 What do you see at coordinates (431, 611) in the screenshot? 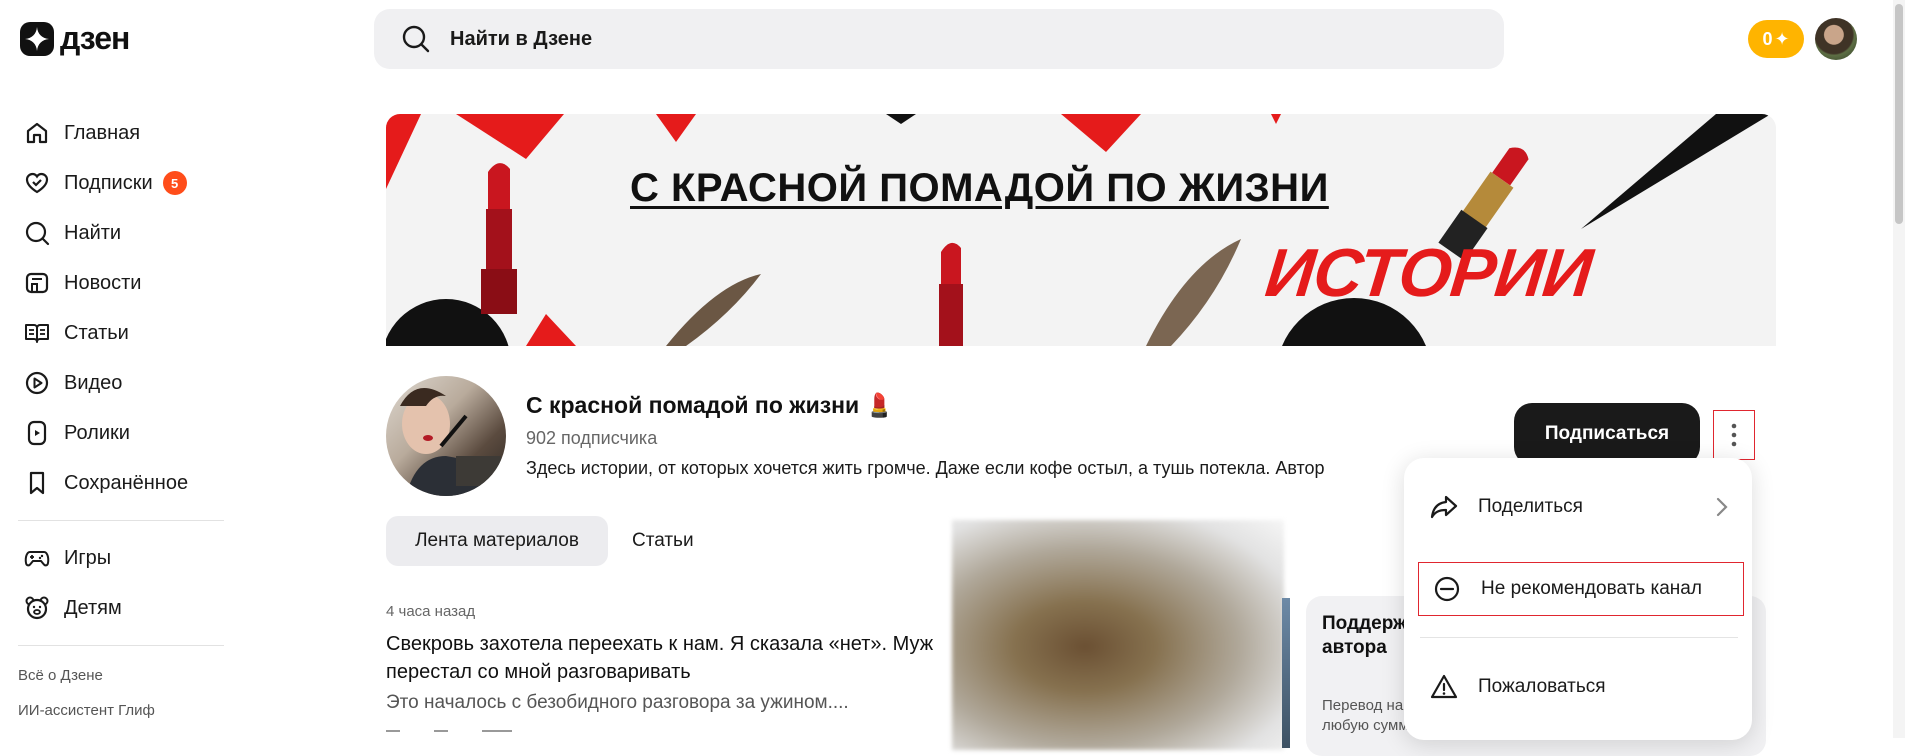
I see `post-timestamp: 4 часа назад` at bounding box center [431, 611].